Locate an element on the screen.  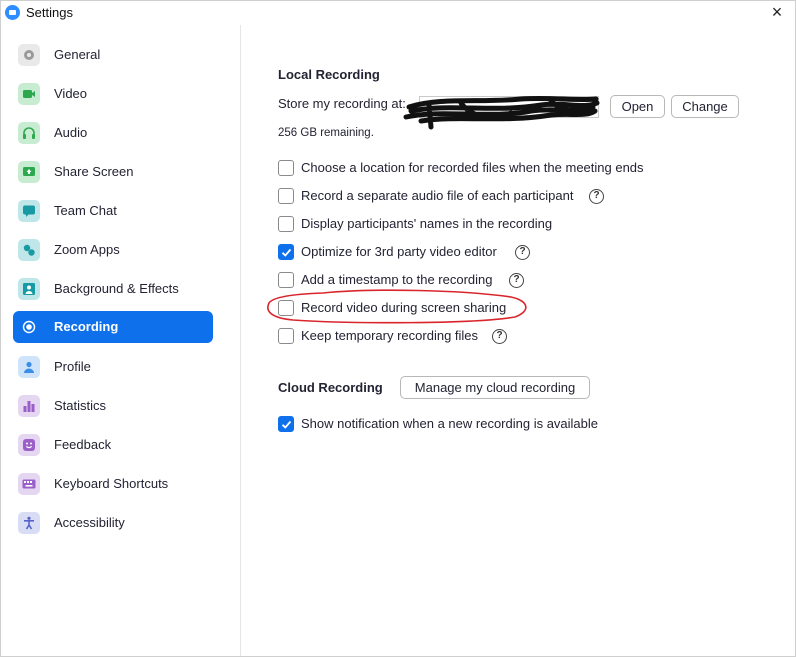
change-folder-button: Change is located at coordinates (705, 106).